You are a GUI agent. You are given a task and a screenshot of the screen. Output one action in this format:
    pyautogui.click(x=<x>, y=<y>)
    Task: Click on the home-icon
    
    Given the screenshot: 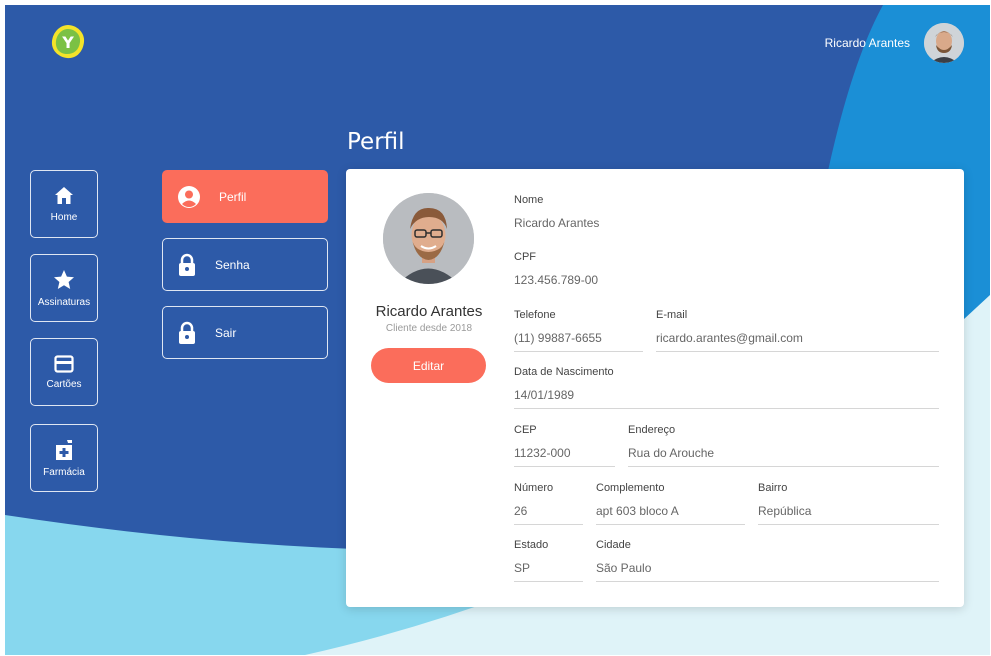 What is the action you would take?
    pyautogui.click(x=64, y=195)
    